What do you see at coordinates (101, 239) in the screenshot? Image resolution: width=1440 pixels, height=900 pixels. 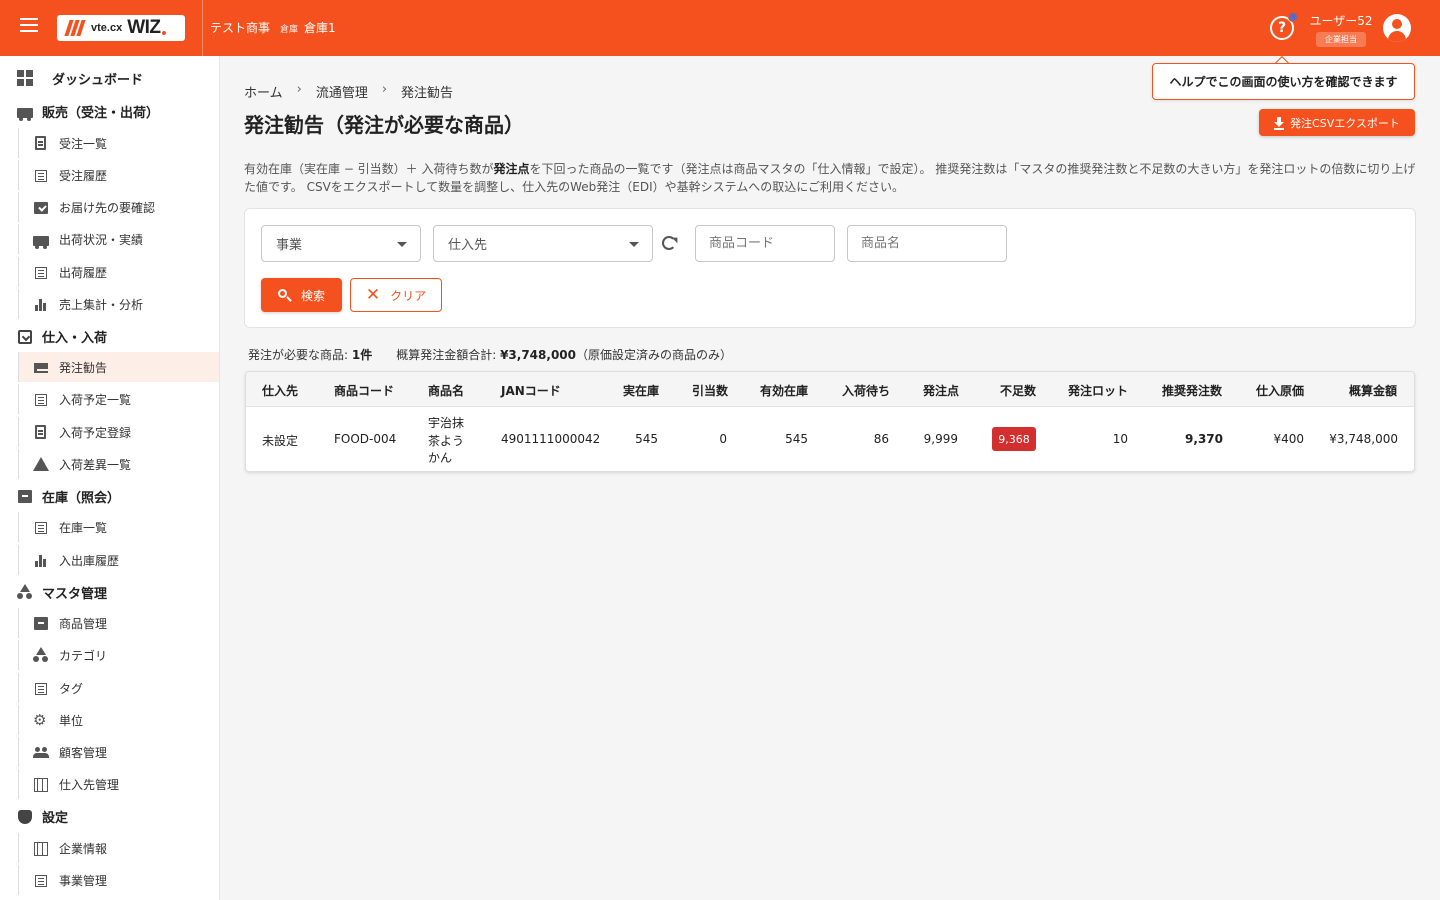 I see `sidebar-item-label: 出荷状況・実績` at bounding box center [101, 239].